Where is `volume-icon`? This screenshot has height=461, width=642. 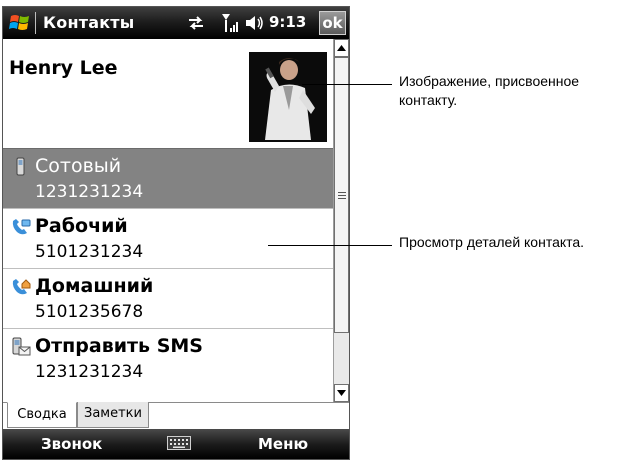
volume-icon is located at coordinates (255, 23).